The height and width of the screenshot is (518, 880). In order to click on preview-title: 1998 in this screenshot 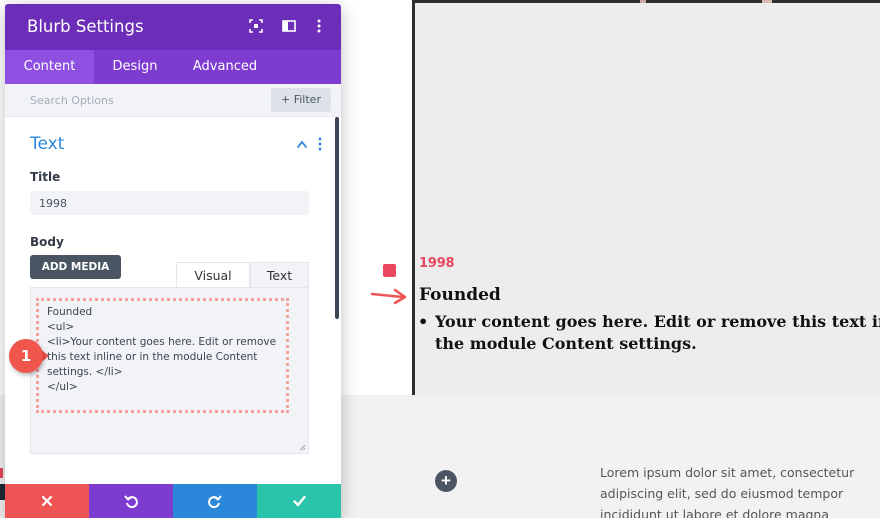, I will do `click(437, 263)`.